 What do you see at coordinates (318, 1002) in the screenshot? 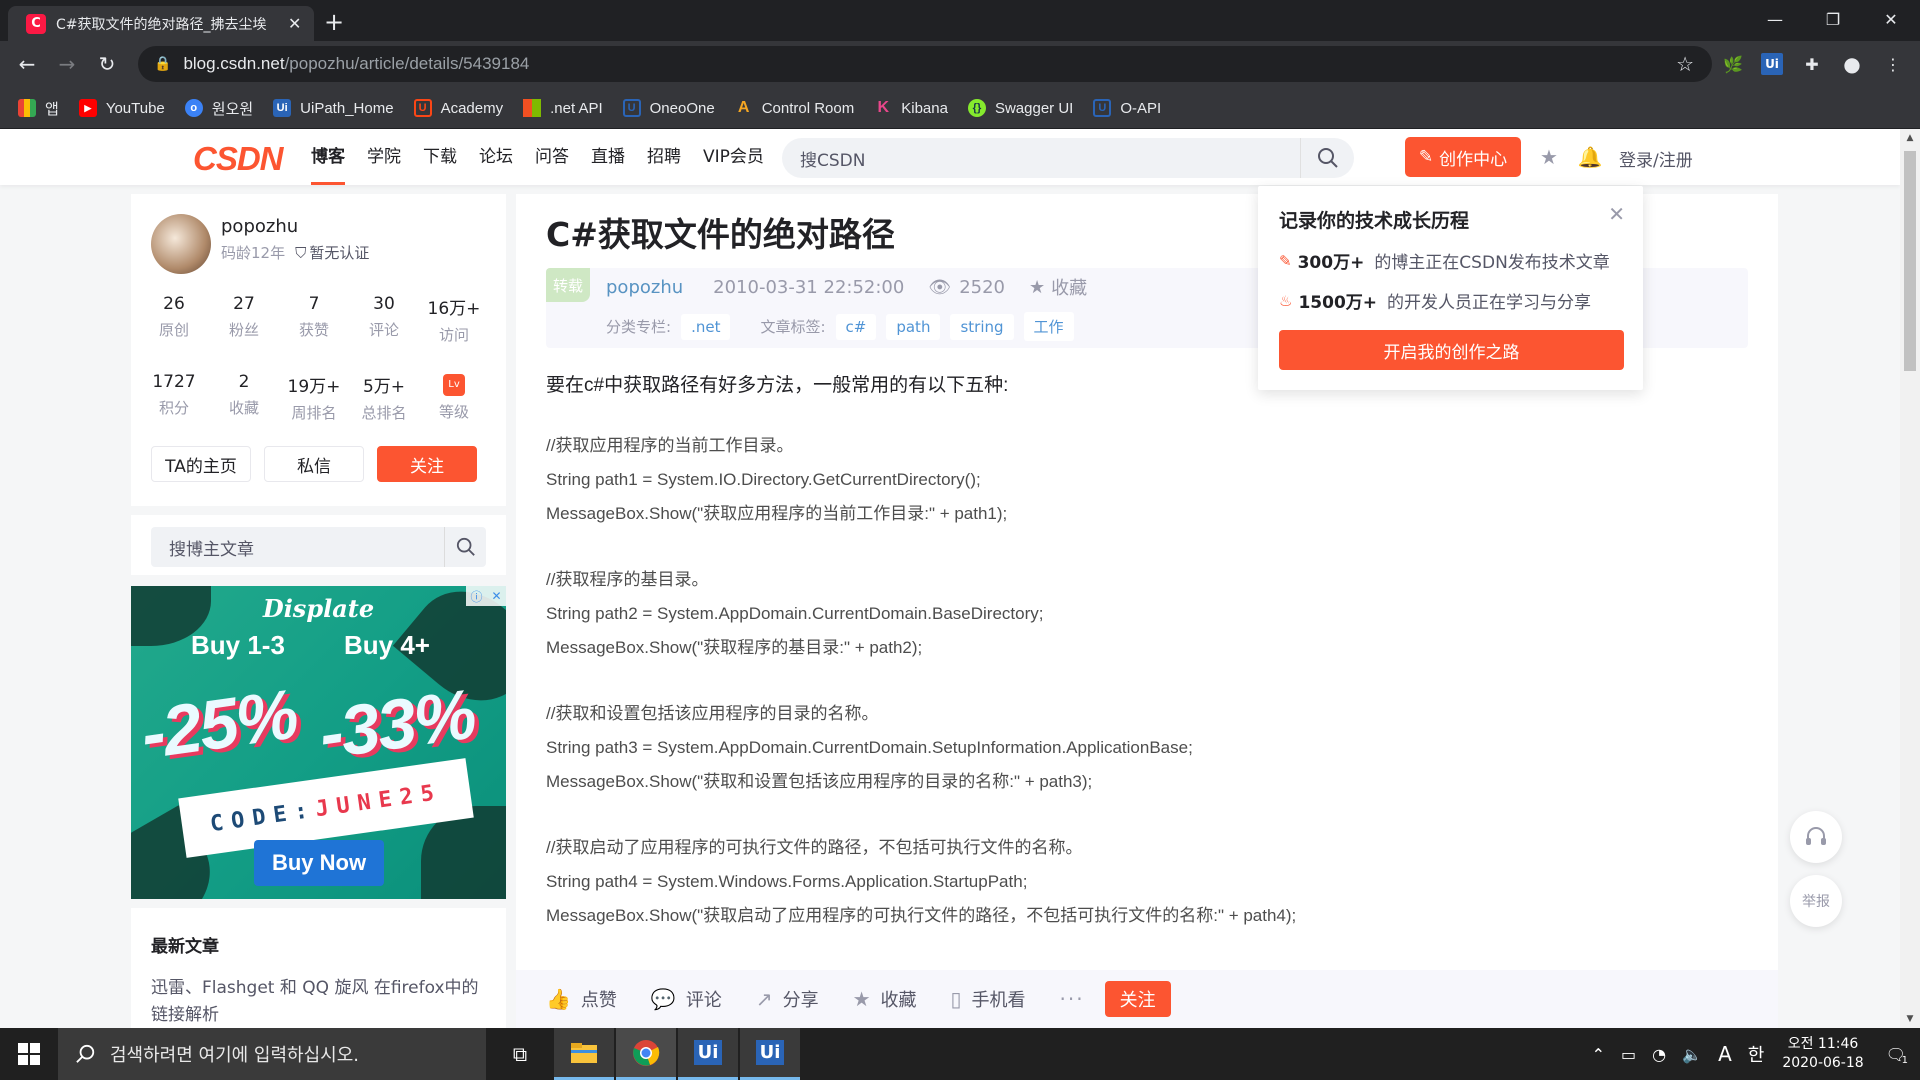
I see `recent-article-link: 迅雷、Flashget 和 QQ 旋风 在firefox中的链接解析` at bounding box center [318, 1002].